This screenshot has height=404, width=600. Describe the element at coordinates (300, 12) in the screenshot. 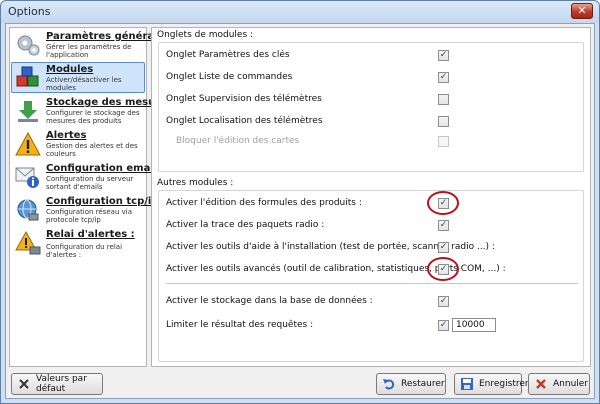

I see `title-bar: Options ✕` at that location.